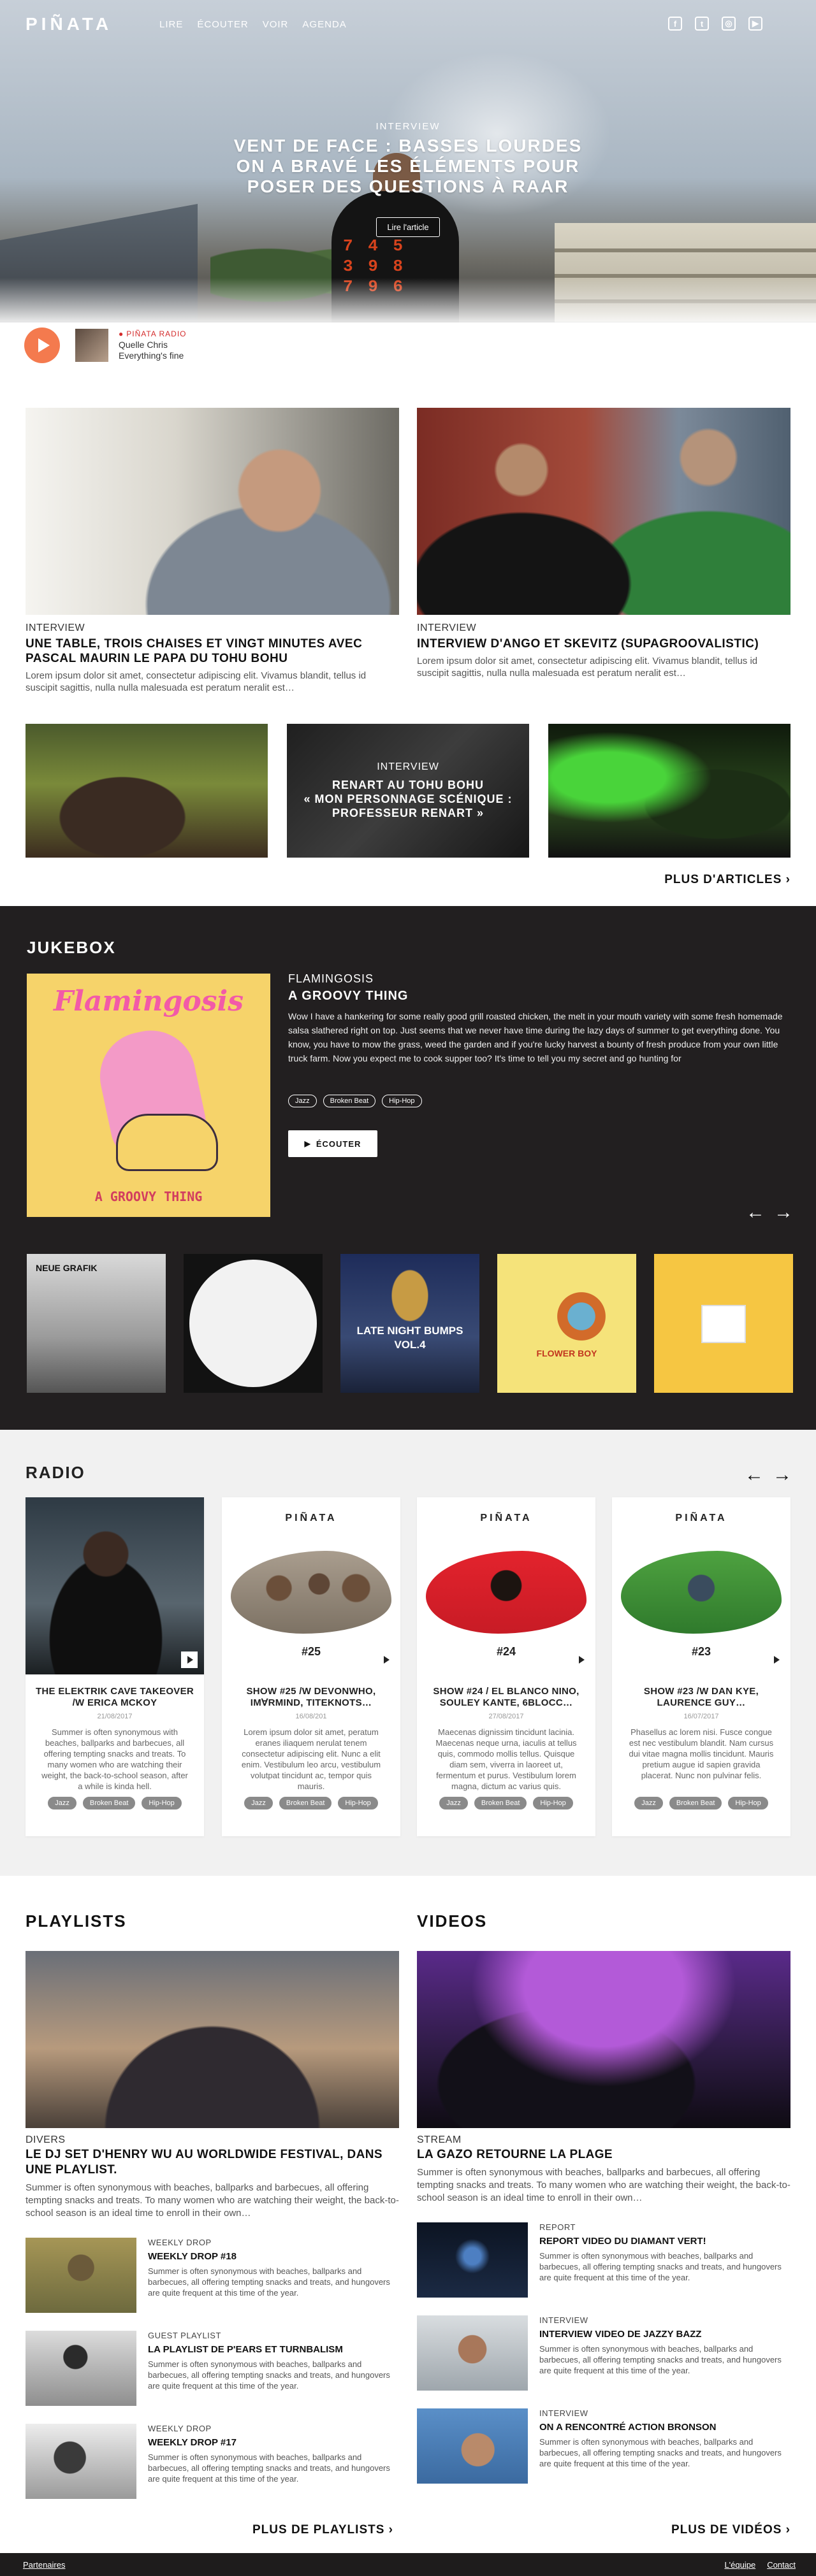 The height and width of the screenshot is (2576, 816). What do you see at coordinates (273, 2256) in the screenshot?
I see `playlist-item-title: WEEKLY DROP #18` at bounding box center [273, 2256].